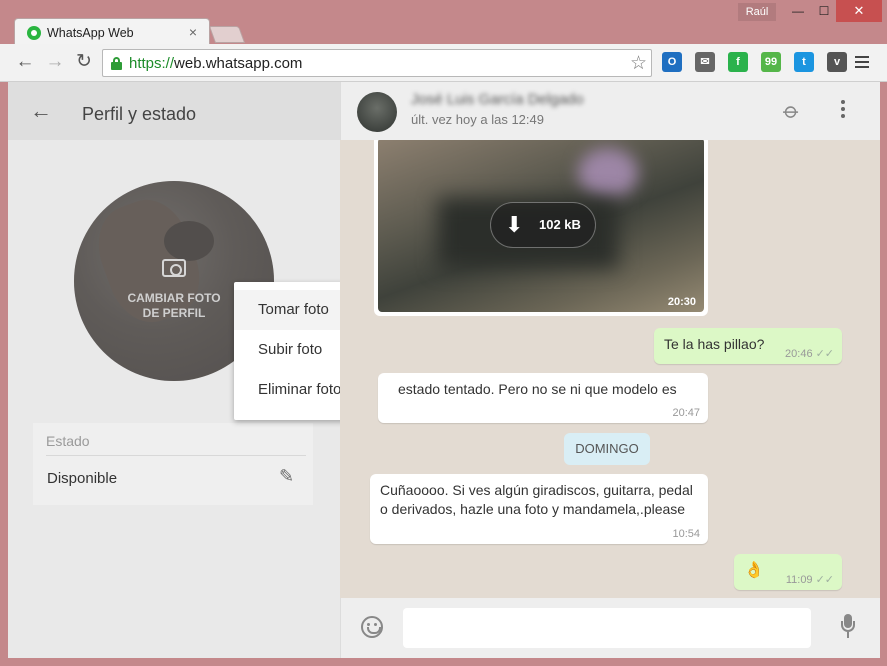 The width and height of the screenshot is (887, 666). I want to click on status-section: Estado Disponible ✎, so click(173, 464).